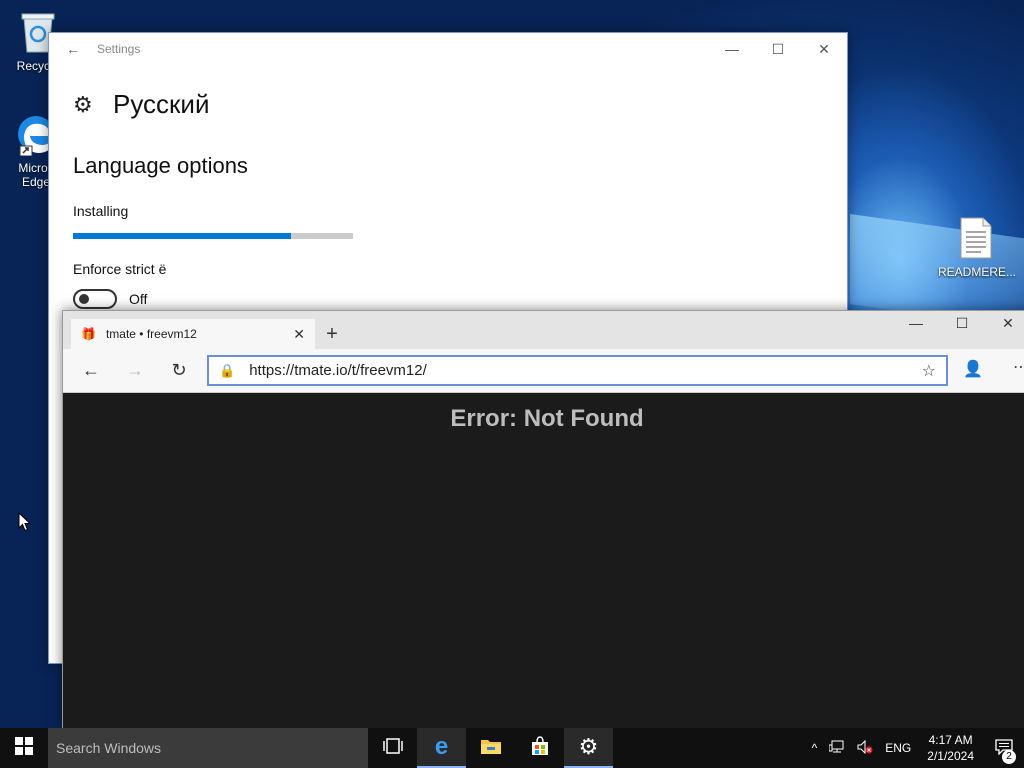 Image resolution: width=1024 pixels, height=768 pixels. Describe the element at coordinates (1018, 367) in the screenshot. I see `more-options-icon: ⋯` at that location.